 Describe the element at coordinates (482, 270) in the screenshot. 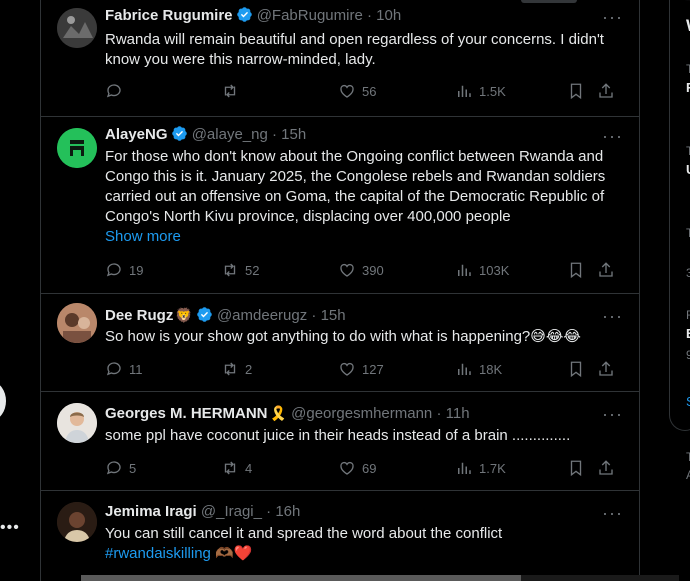

I see `views-button: 103K` at that location.